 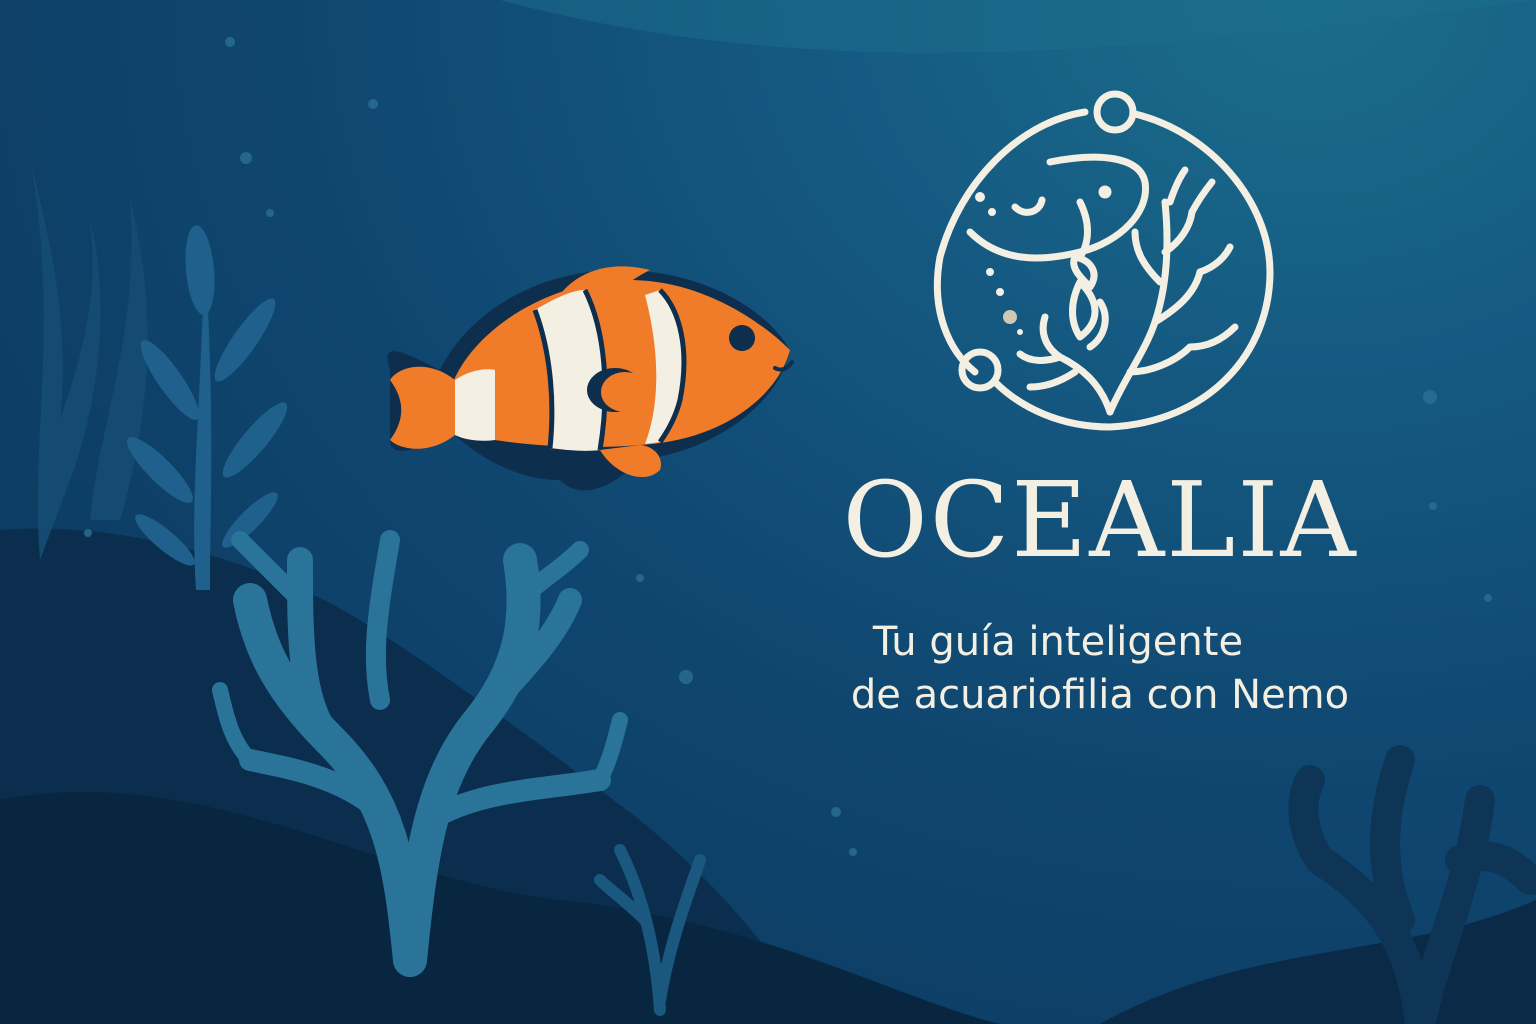 What do you see at coordinates (1058, 642) in the screenshot?
I see `tagline-line-1: Tu guía inteligente` at bounding box center [1058, 642].